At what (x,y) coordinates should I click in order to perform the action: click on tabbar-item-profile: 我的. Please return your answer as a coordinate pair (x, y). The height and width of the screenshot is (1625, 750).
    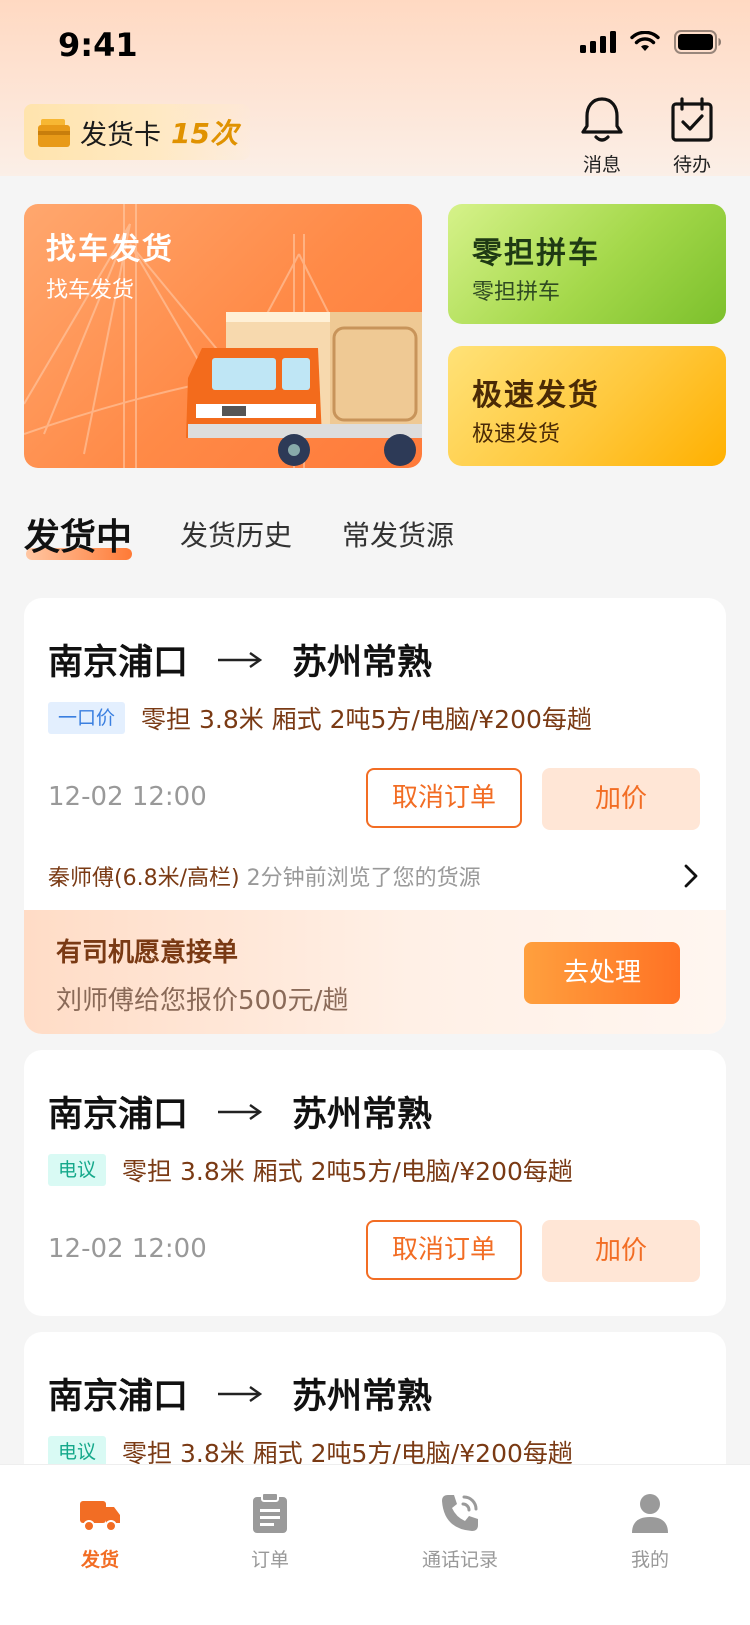
    Looking at the image, I should click on (650, 1529).